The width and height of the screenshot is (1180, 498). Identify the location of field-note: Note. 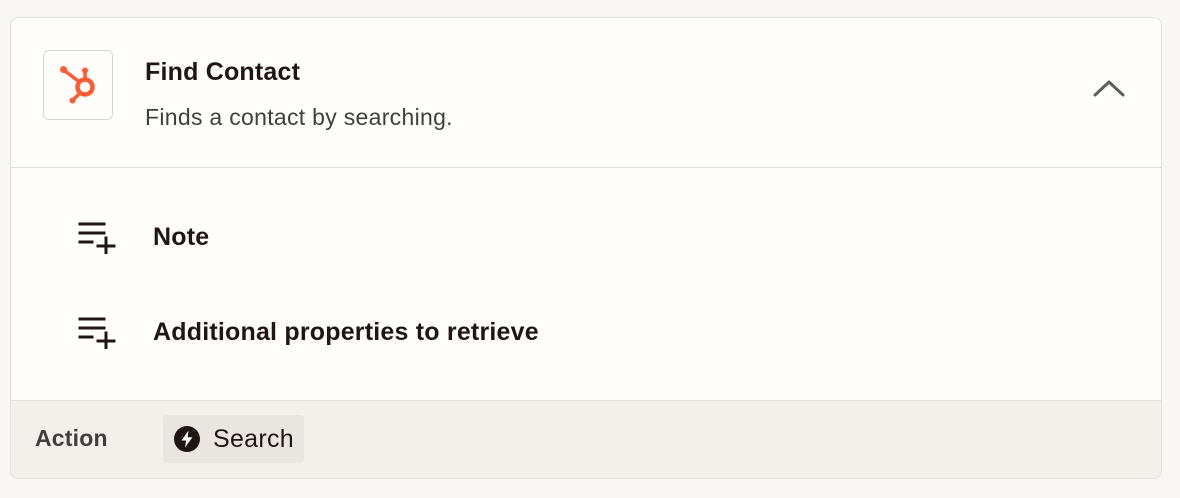
(143, 237).